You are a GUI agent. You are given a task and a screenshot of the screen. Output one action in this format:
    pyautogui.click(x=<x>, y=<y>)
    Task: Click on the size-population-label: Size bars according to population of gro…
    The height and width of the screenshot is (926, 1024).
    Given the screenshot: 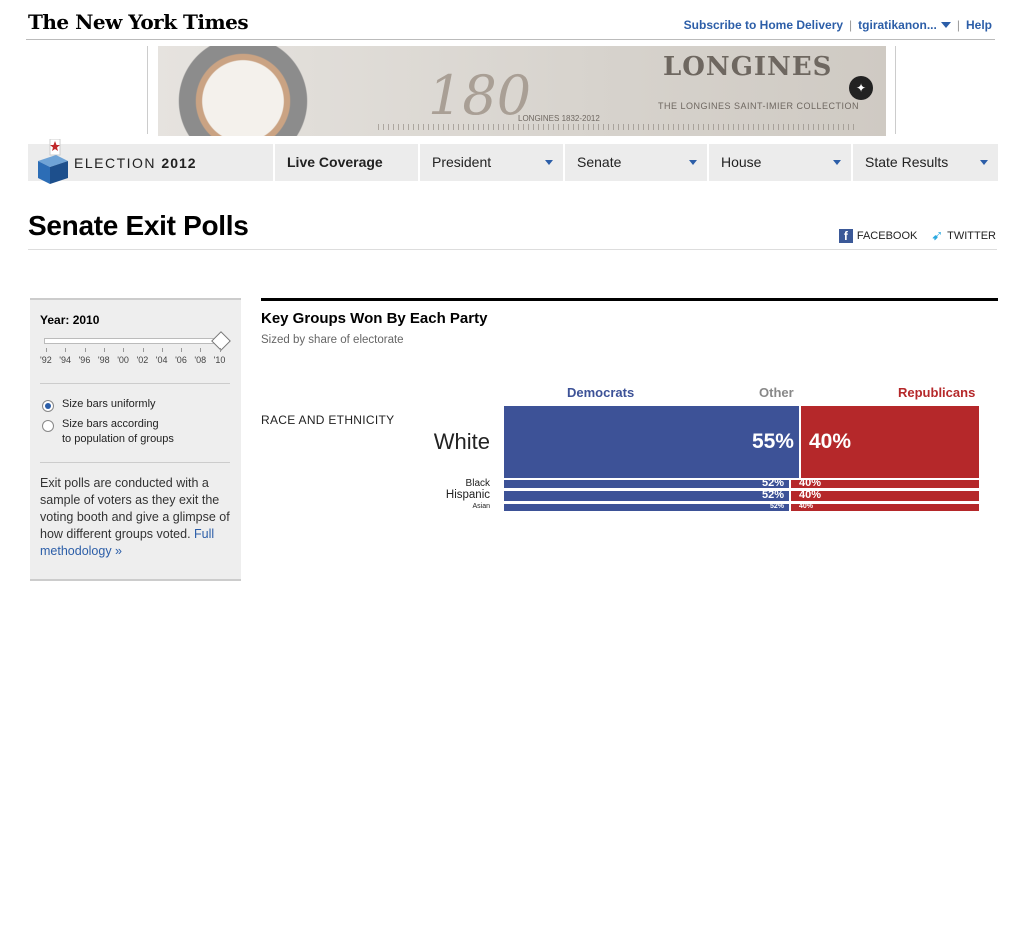 What is the action you would take?
    pyautogui.click(x=118, y=432)
    